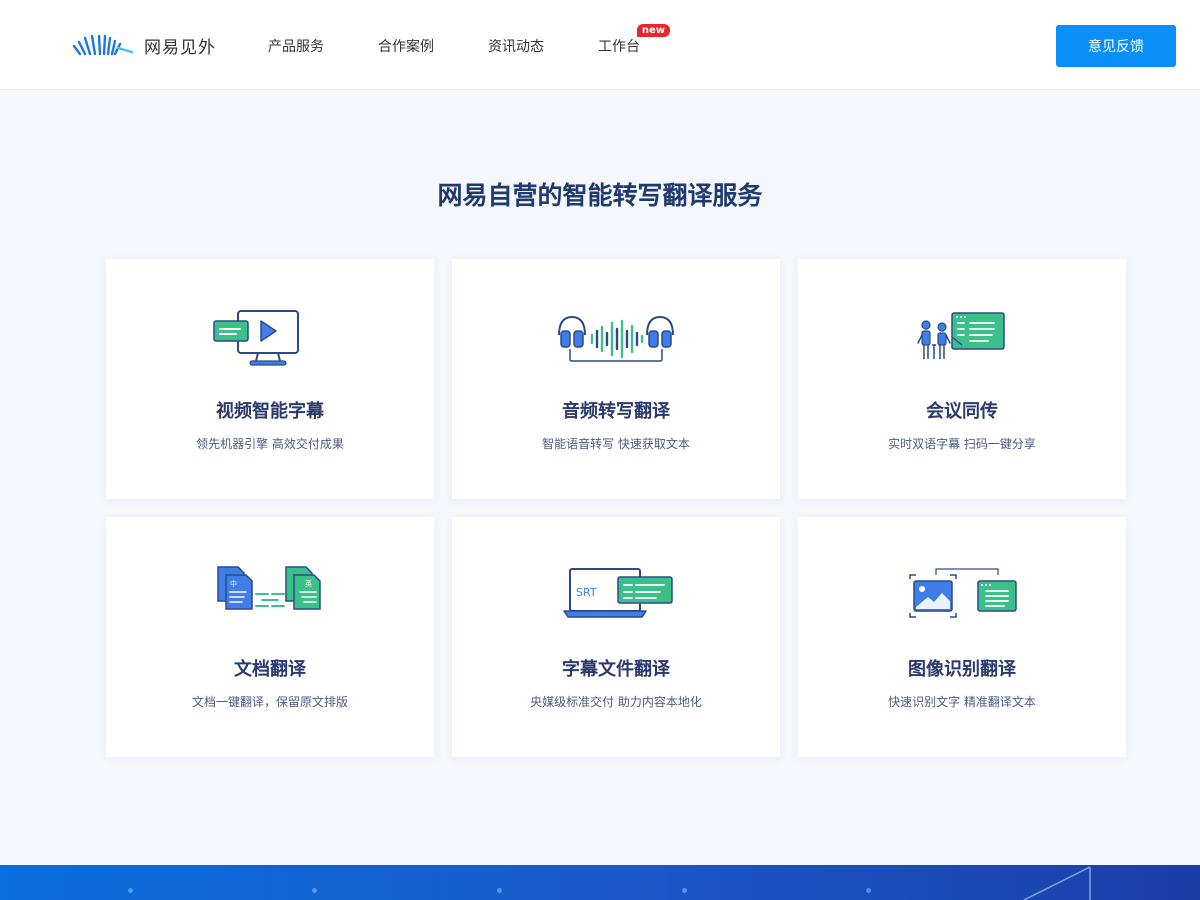 The image size is (1200, 900). I want to click on logo: 网易见外, so click(144, 45).